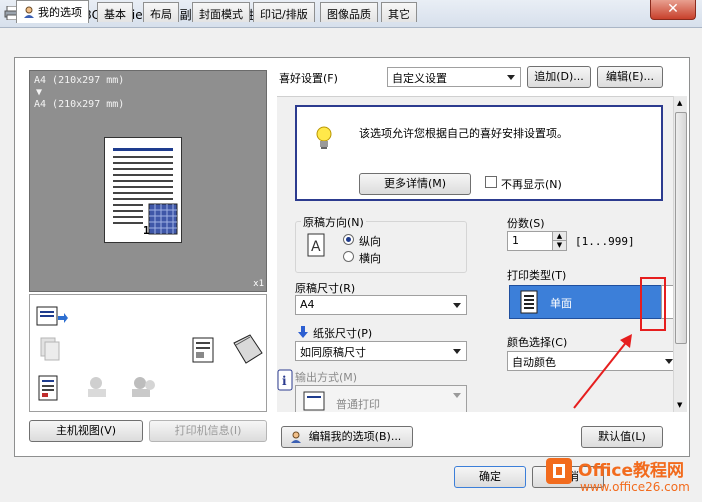  What do you see at coordinates (303, 332) in the screenshot?
I see `down-arrow-icon` at bounding box center [303, 332].